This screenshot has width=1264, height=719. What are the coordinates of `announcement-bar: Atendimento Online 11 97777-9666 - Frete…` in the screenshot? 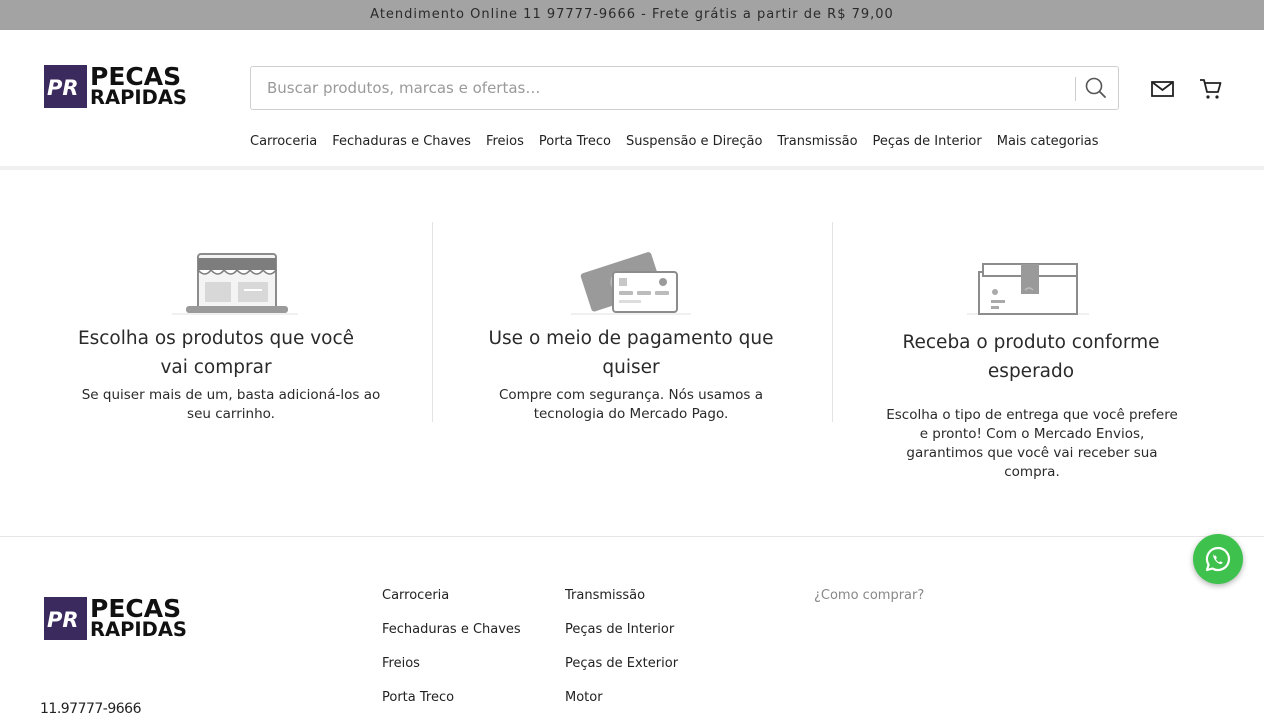 It's located at (632, 15).